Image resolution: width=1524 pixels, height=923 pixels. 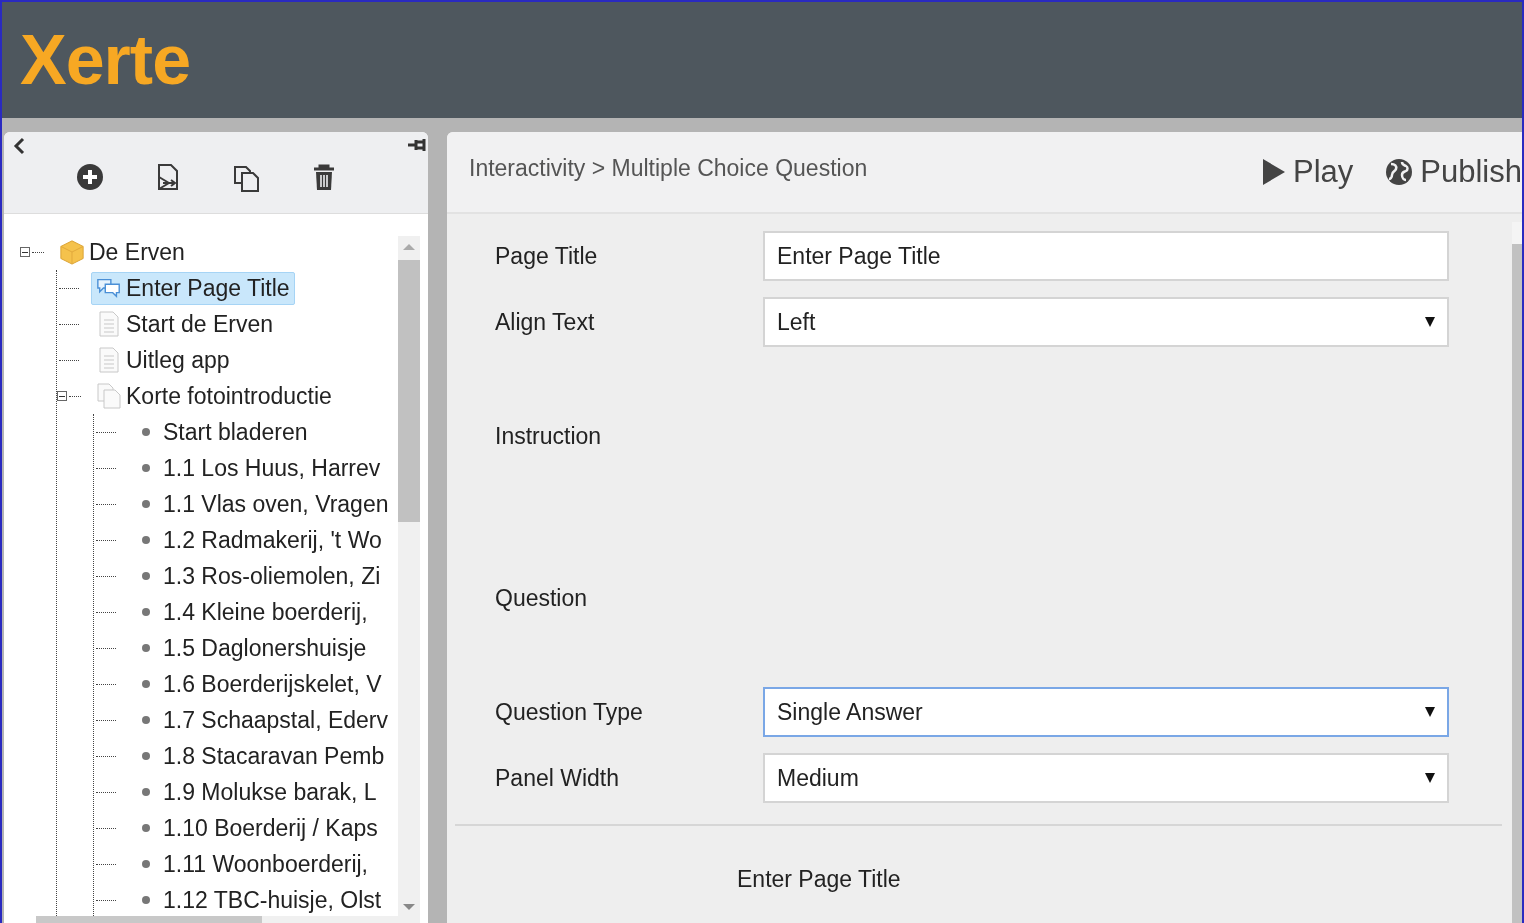 What do you see at coordinates (72, 252) in the screenshot?
I see `box-icon` at bounding box center [72, 252].